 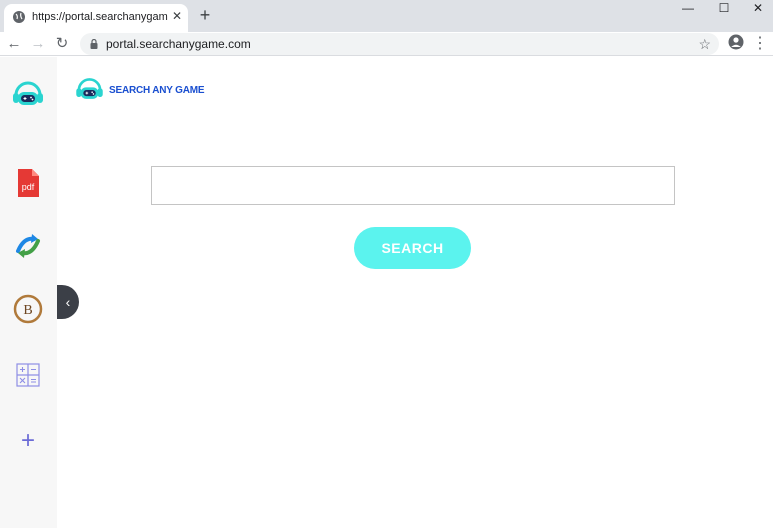 I want to click on brand-logo: SEARCH ANY GAME, so click(x=139, y=90).